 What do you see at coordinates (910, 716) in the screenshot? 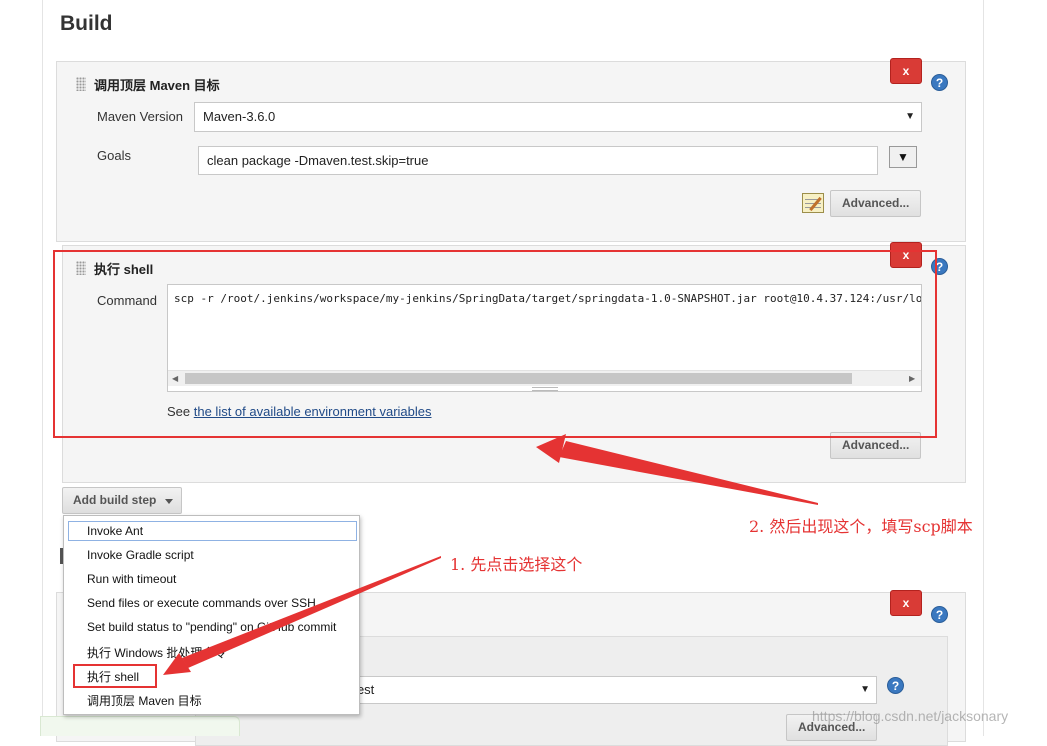
I see `watermark: https://blog.csdn.net/jacksonary` at bounding box center [910, 716].